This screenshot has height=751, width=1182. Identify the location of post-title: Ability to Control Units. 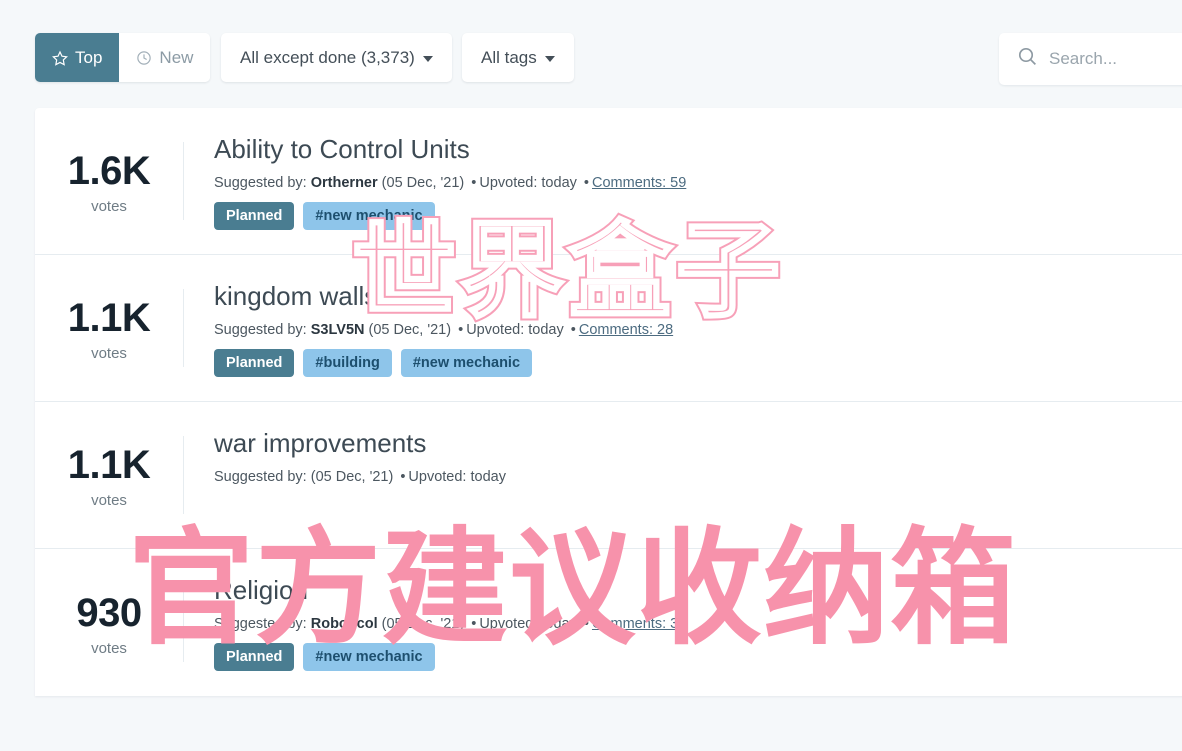
(698, 149).